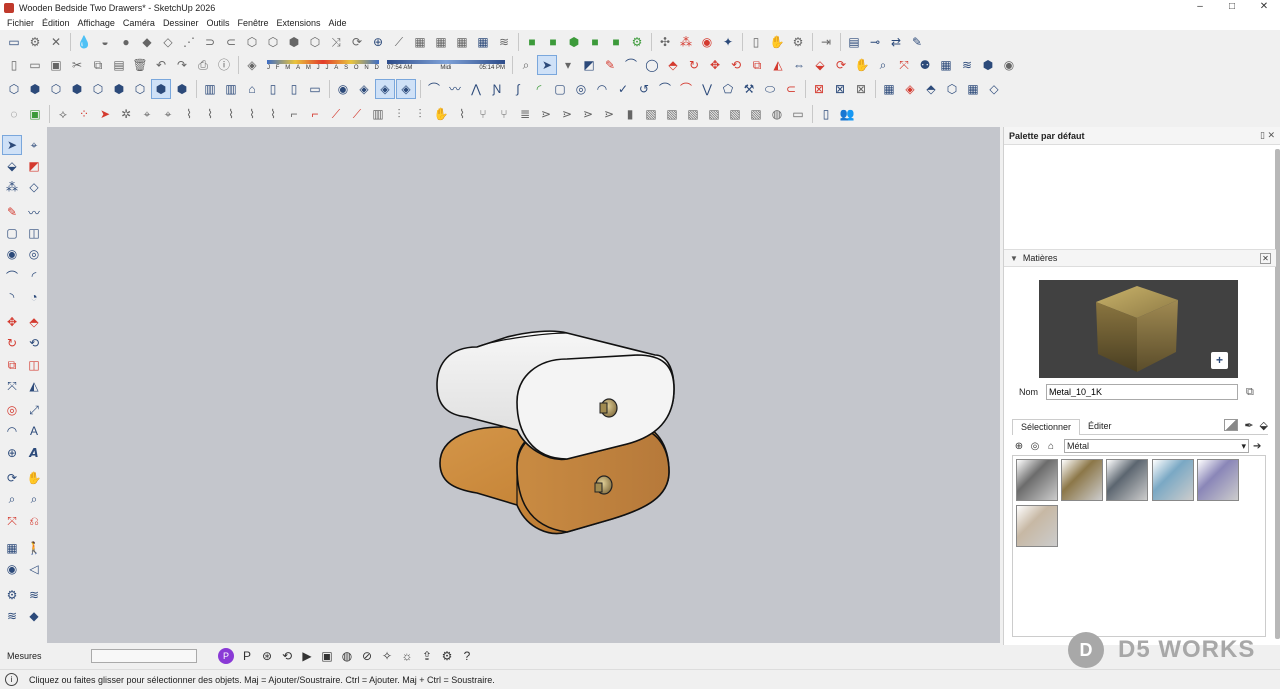 This screenshot has width=1280, height=689. I want to click on undo-icon: ↶, so click(161, 65).